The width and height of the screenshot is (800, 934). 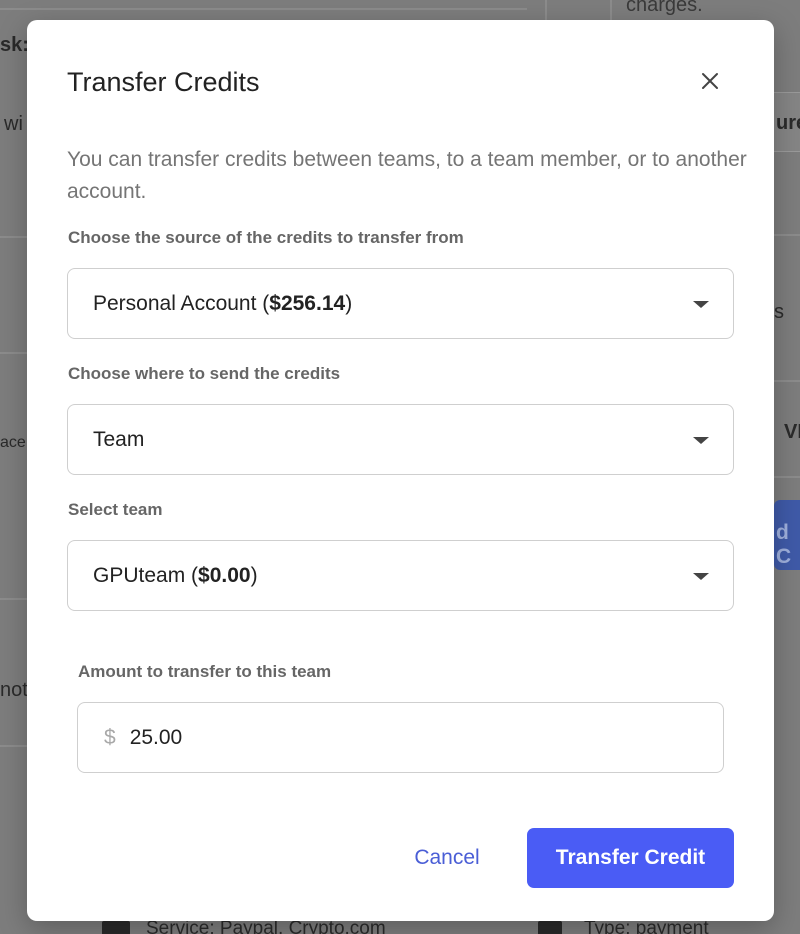 What do you see at coordinates (14, 690) in the screenshot?
I see `bg-text: not` at bounding box center [14, 690].